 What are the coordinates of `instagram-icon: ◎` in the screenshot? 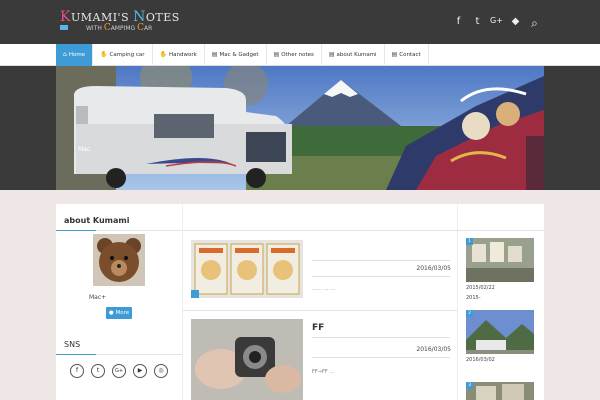 It's located at (161, 371).